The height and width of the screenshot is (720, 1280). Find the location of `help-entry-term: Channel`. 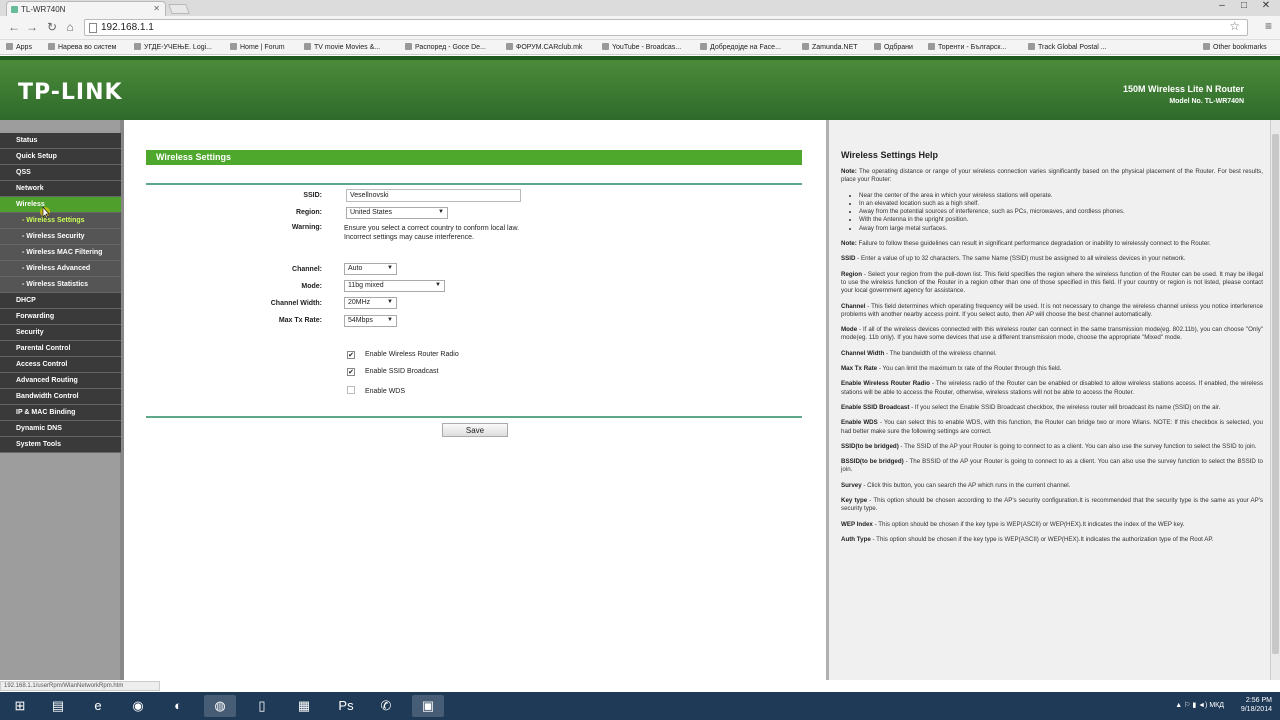

help-entry-term: Channel is located at coordinates (853, 306).